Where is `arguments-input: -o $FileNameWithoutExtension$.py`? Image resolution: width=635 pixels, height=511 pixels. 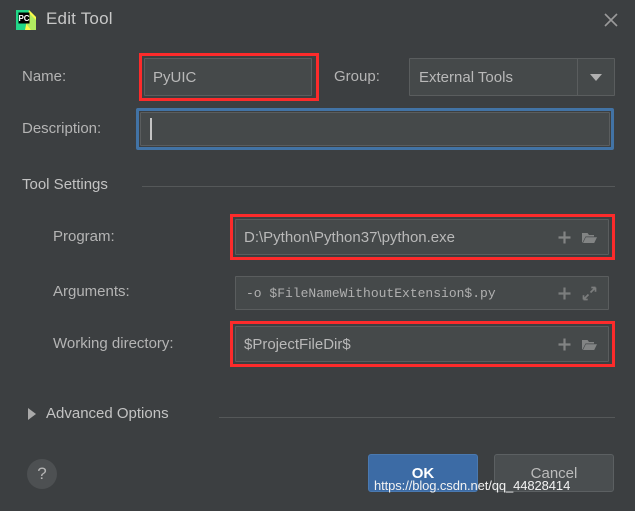 arguments-input: -o $FileNameWithoutExtension$.py is located at coordinates (422, 293).